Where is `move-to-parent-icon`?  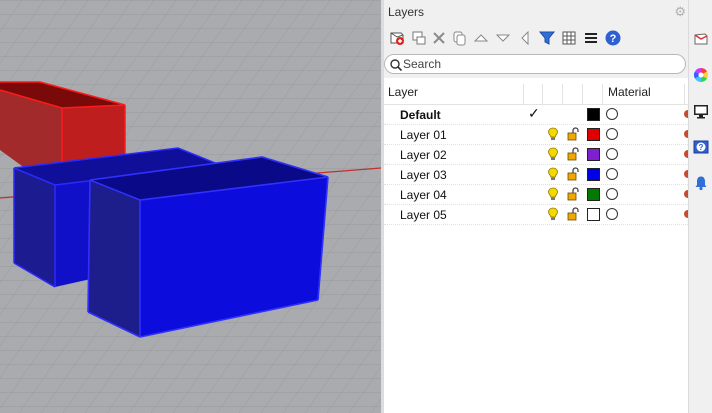
move-to-parent-icon is located at coordinates (525, 38).